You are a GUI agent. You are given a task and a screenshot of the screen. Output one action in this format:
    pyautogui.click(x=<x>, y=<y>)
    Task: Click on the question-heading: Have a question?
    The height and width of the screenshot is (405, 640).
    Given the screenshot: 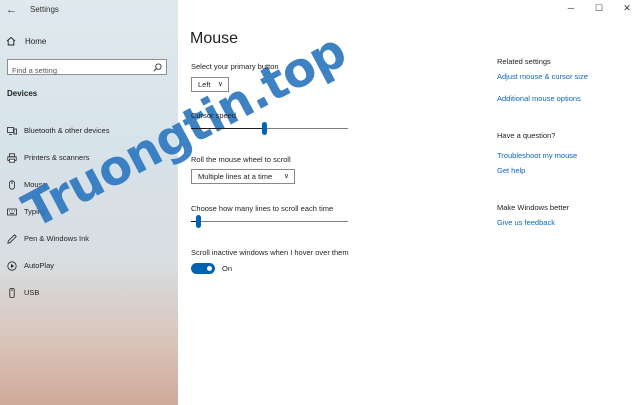 What is the action you would take?
    pyautogui.click(x=526, y=135)
    